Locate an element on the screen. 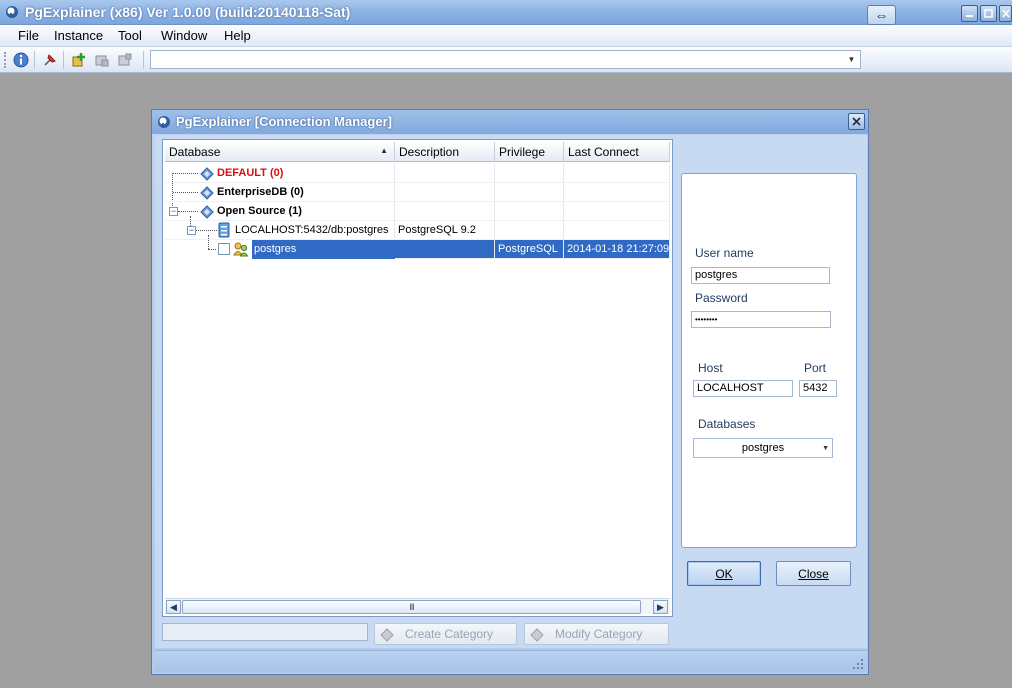  disconnect-icon is located at coordinates (125, 60).